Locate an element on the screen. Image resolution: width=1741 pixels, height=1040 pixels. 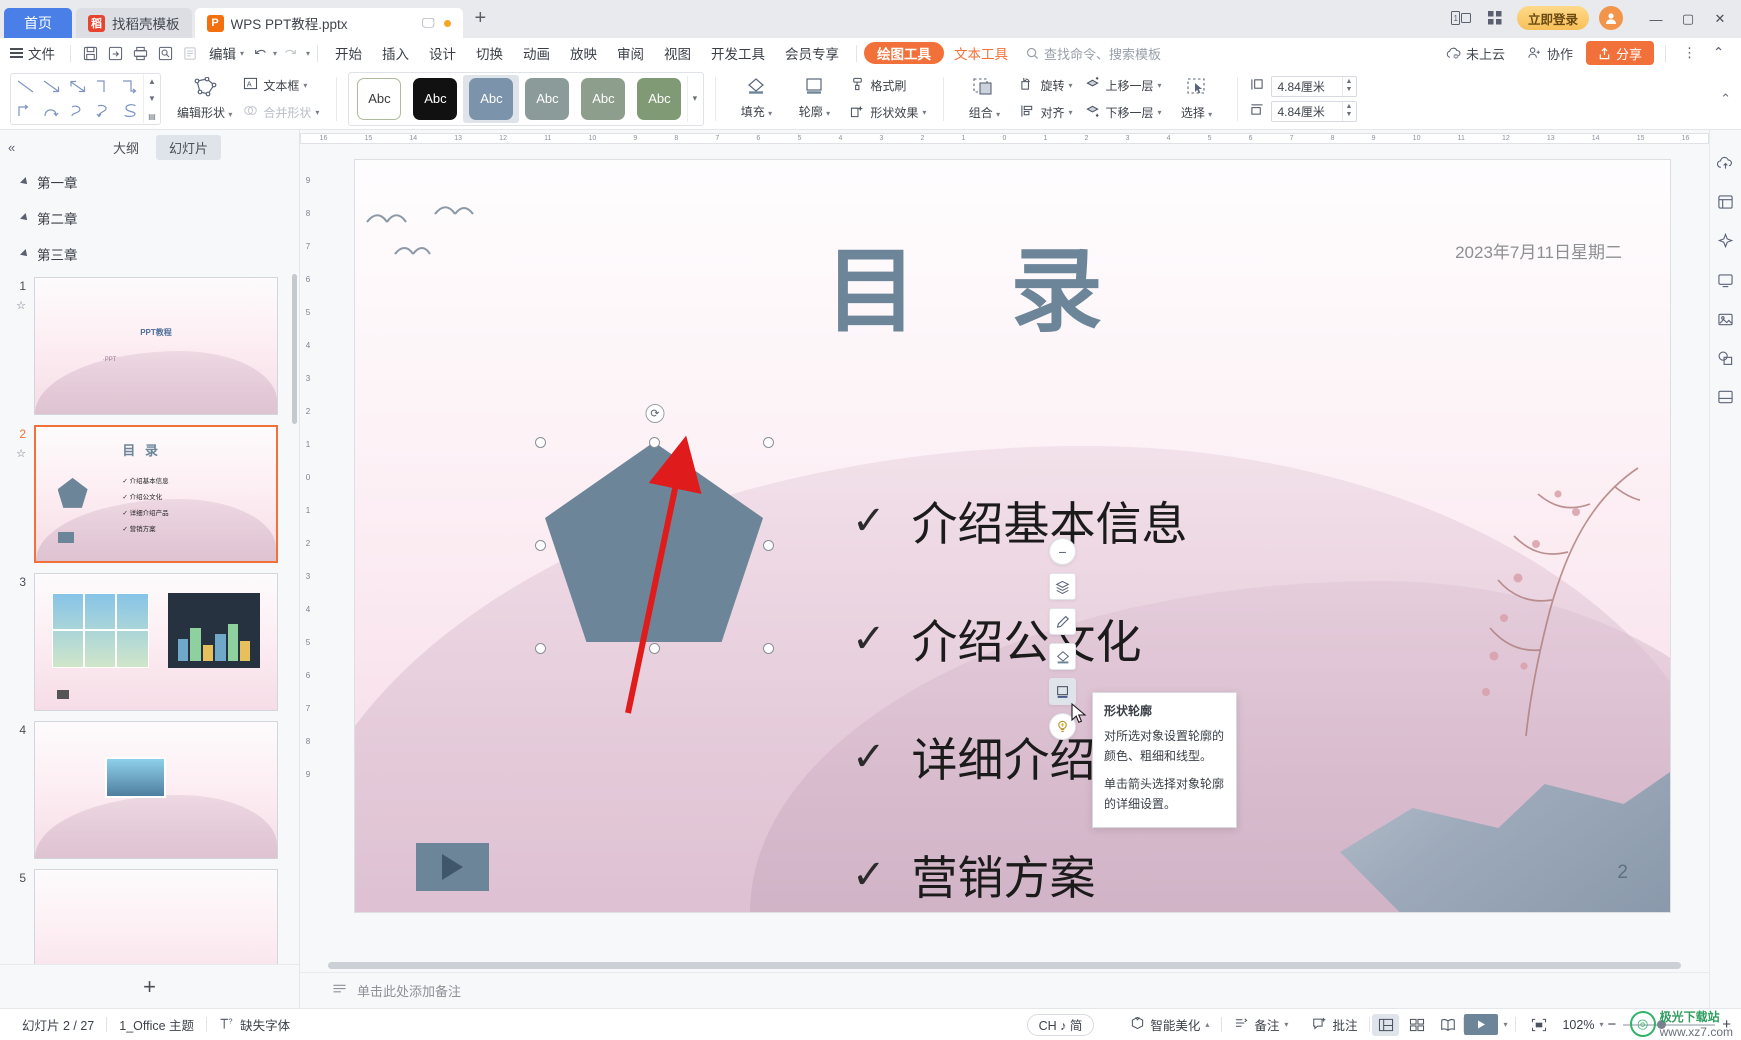
resize-handle-se is located at coordinates (768, 648).